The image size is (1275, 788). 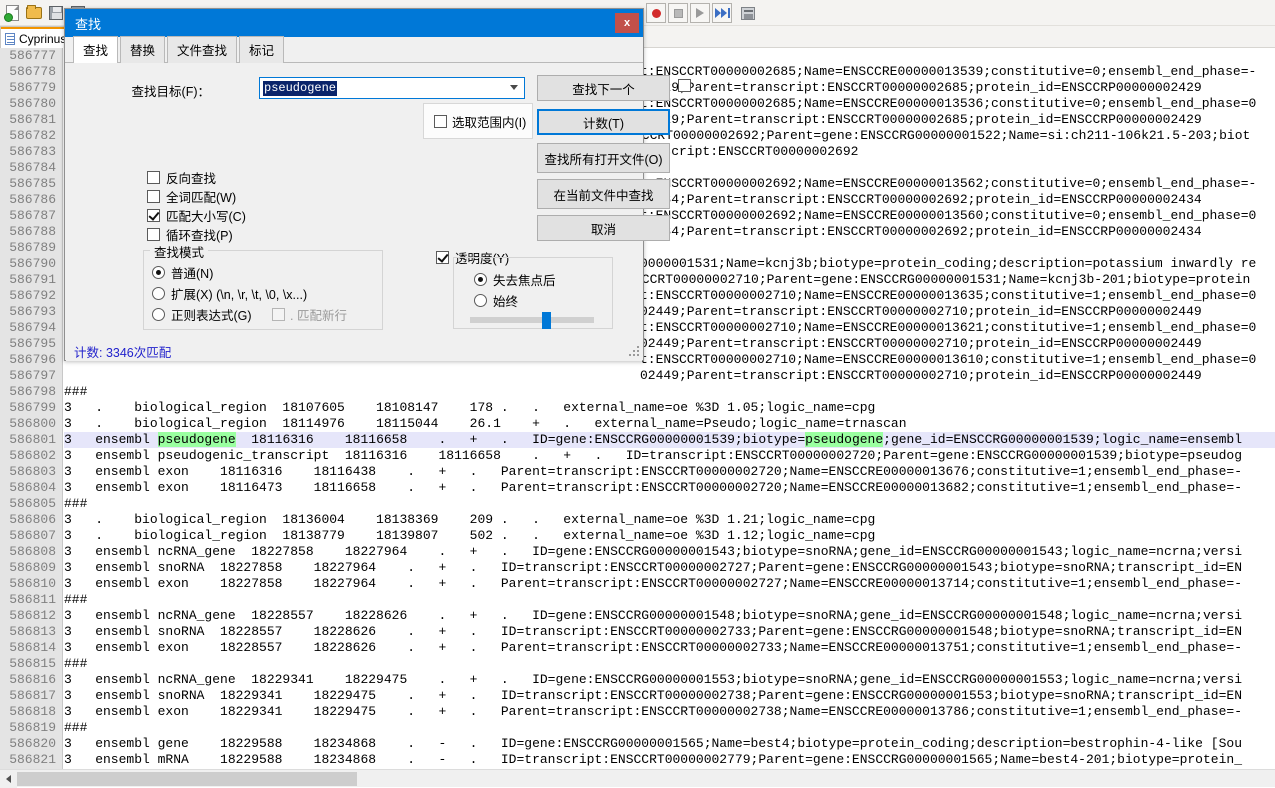 I want to click on dot-matches-newline-checkbox, so click(x=278, y=314).